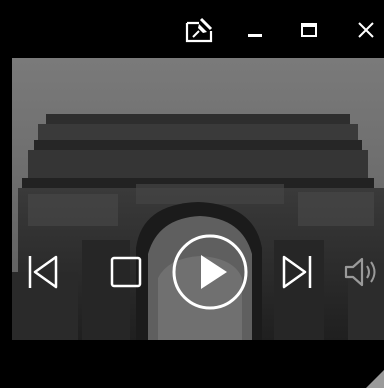  I want to click on play-icon, so click(210, 272).